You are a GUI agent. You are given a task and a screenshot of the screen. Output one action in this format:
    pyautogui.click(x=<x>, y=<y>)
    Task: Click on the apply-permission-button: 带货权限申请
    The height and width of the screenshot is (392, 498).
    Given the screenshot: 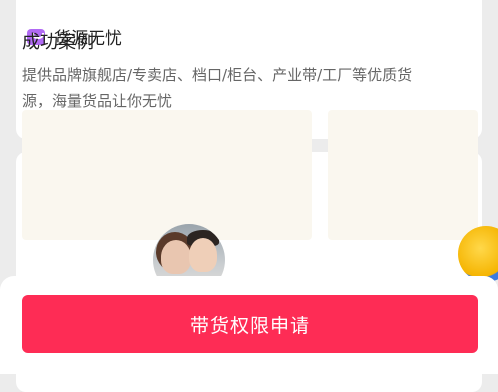 What is the action you would take?
    pyautogui.click(x=250, y=324)
    